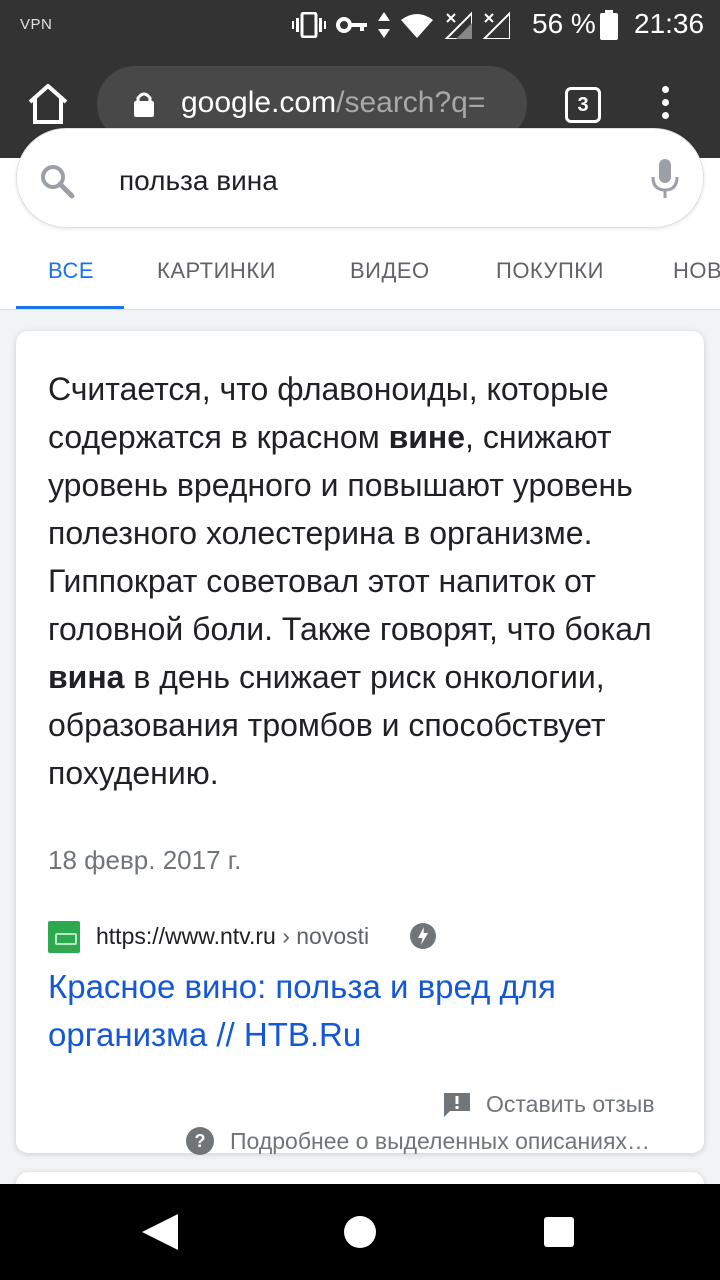  I want to click on lock-icon, so click(144, 104).